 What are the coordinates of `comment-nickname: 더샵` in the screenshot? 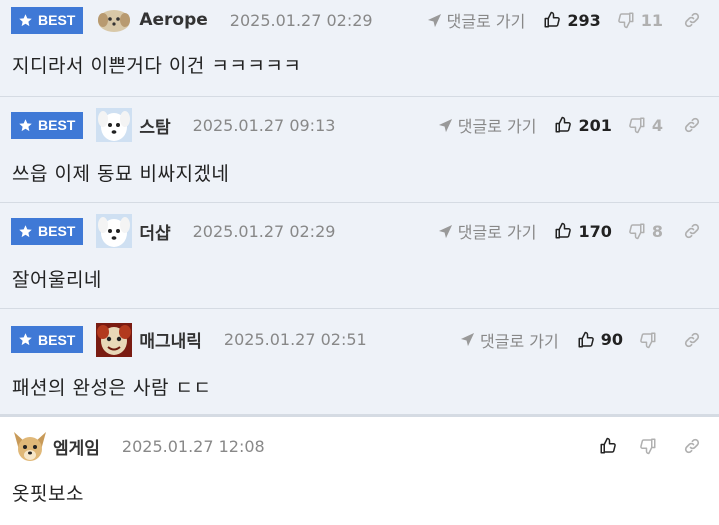 It's located at (154, 231).